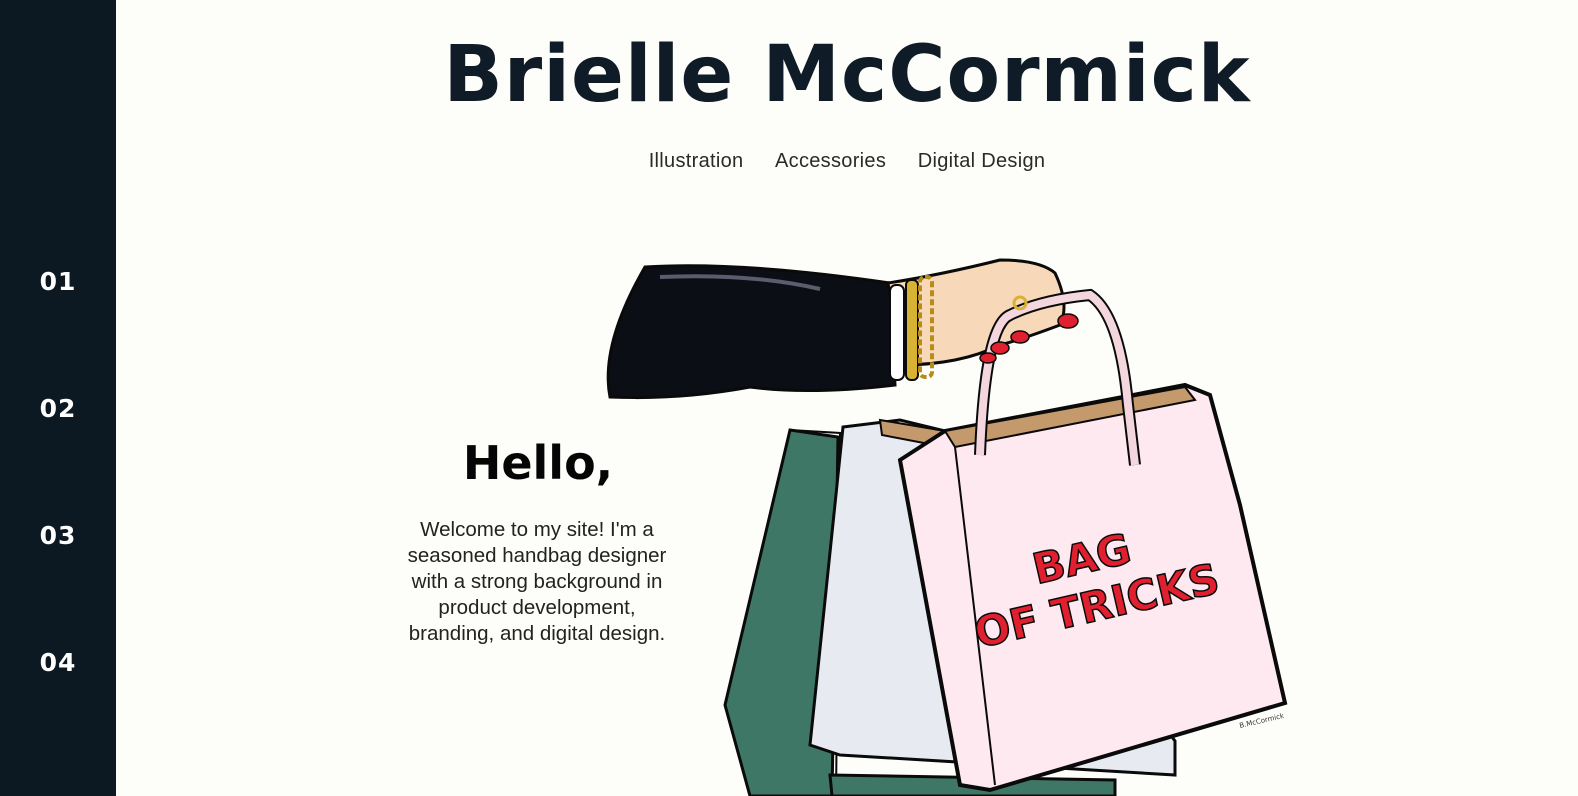  Describe the element at coordinates (751, 332) in the screenshot. I see `arm-sleeve` at that location.